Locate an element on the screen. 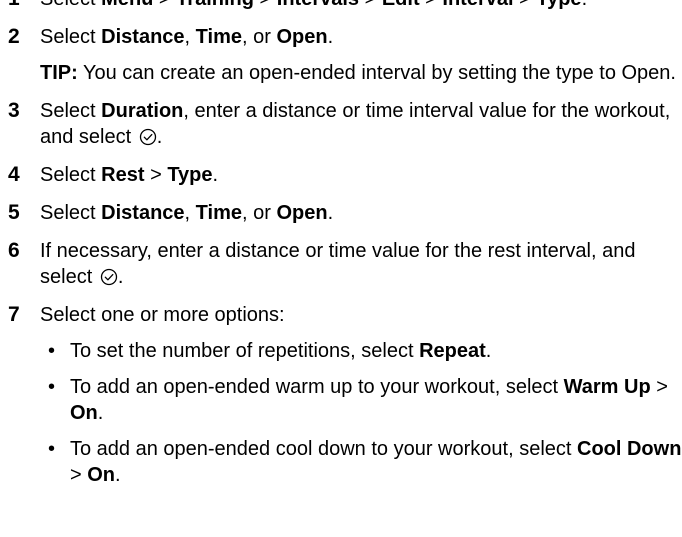  step-text: Select one or more options: is located at coordinates (162, 315).